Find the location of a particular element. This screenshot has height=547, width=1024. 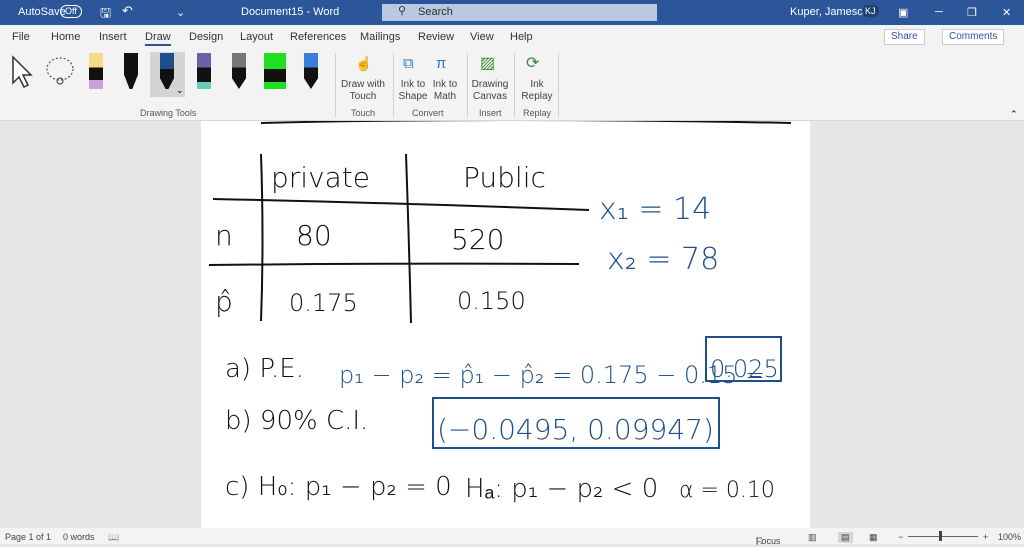

ink-row-n: n is located at coordinates (224, 235).